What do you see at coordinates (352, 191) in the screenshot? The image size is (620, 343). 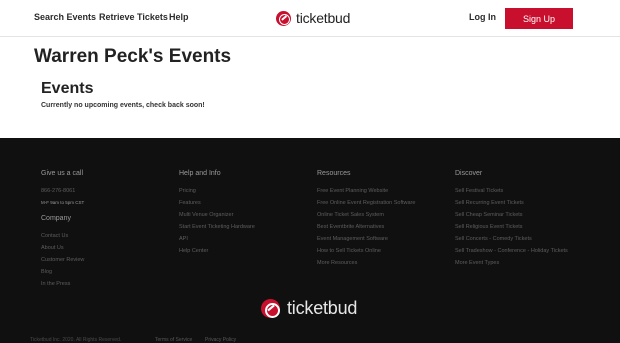 I see `footer-link-resource-1: Free Event Planning Website` at bounding box center [352, 191].